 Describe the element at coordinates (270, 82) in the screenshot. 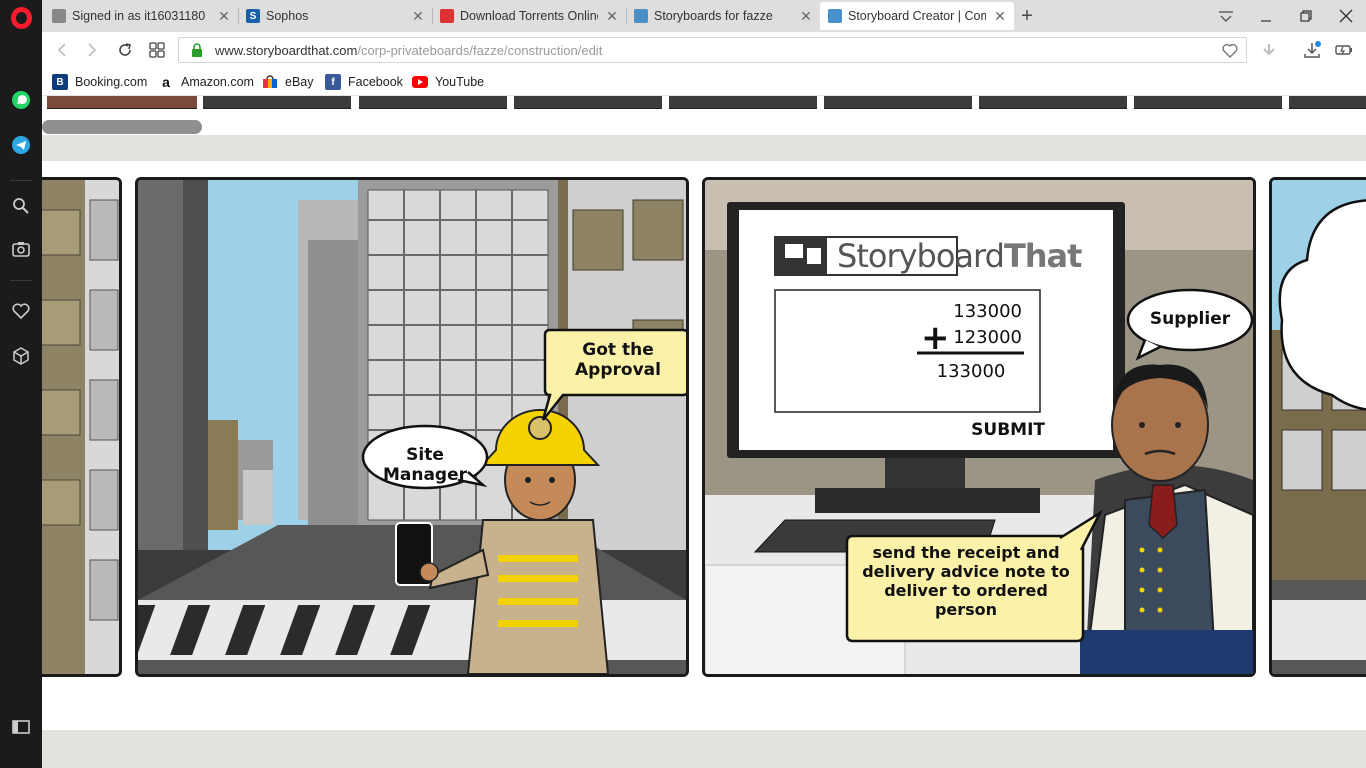

I see `ebay-icon` at that location.